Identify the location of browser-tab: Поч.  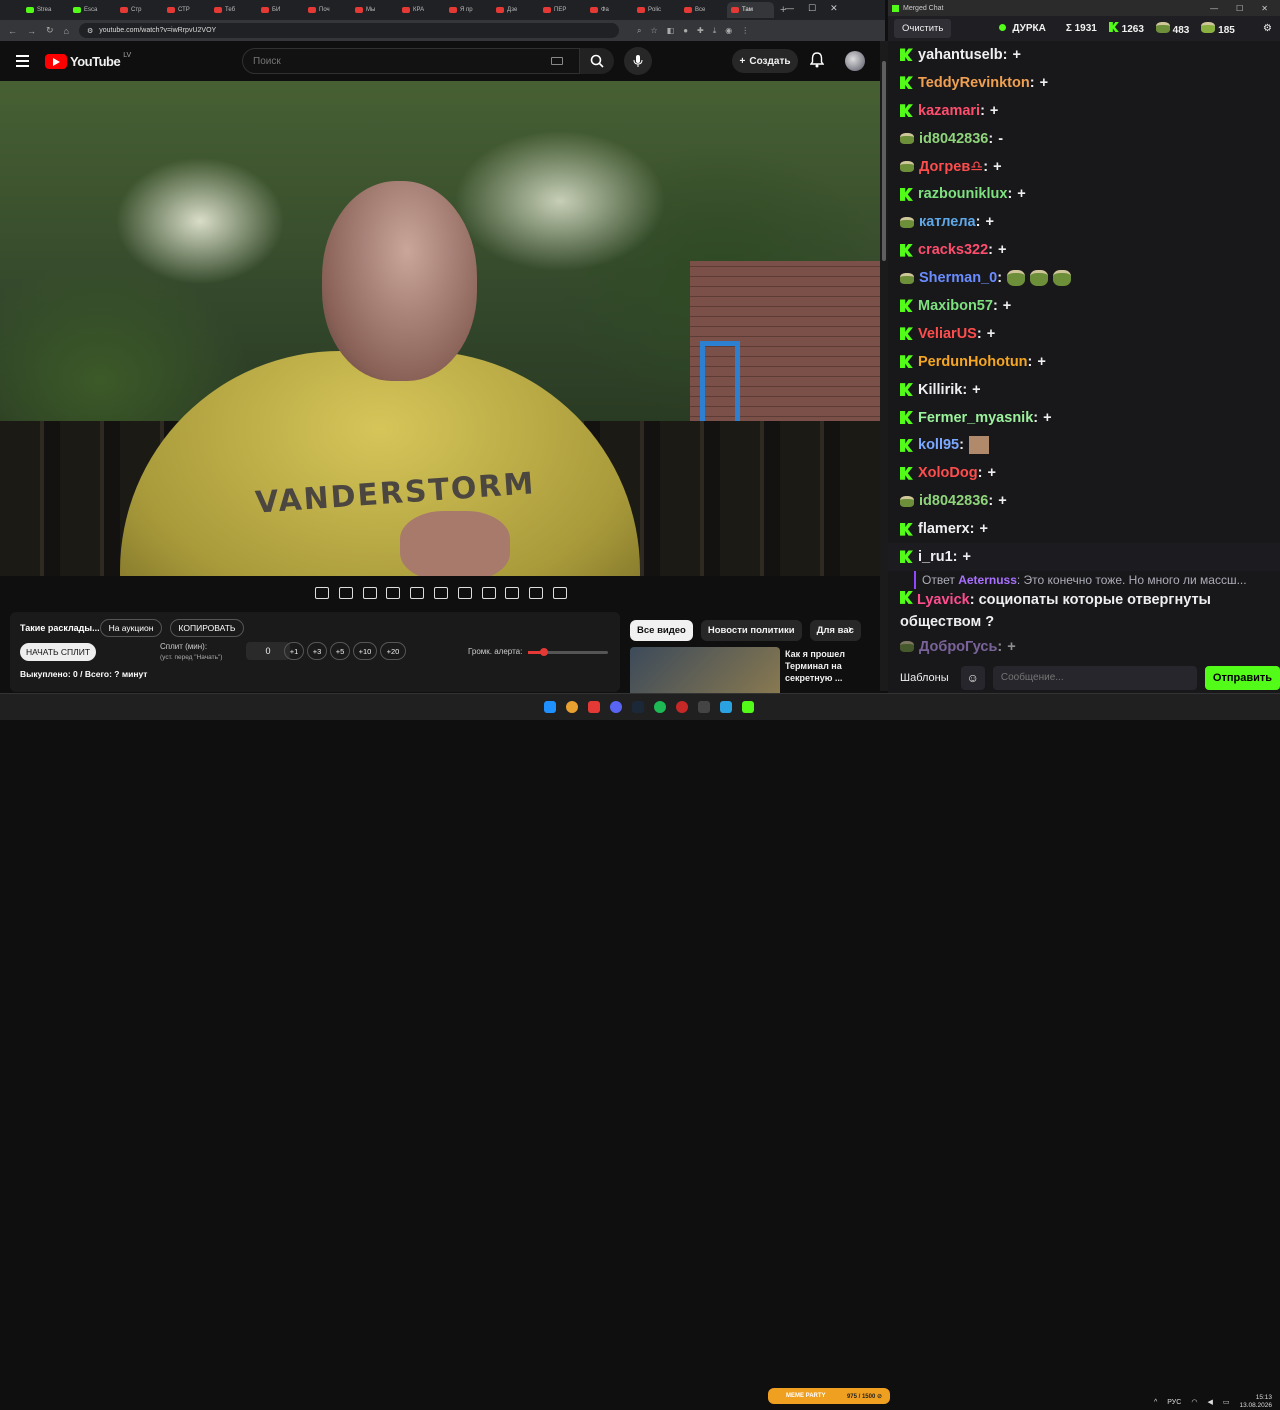
(327, 10).